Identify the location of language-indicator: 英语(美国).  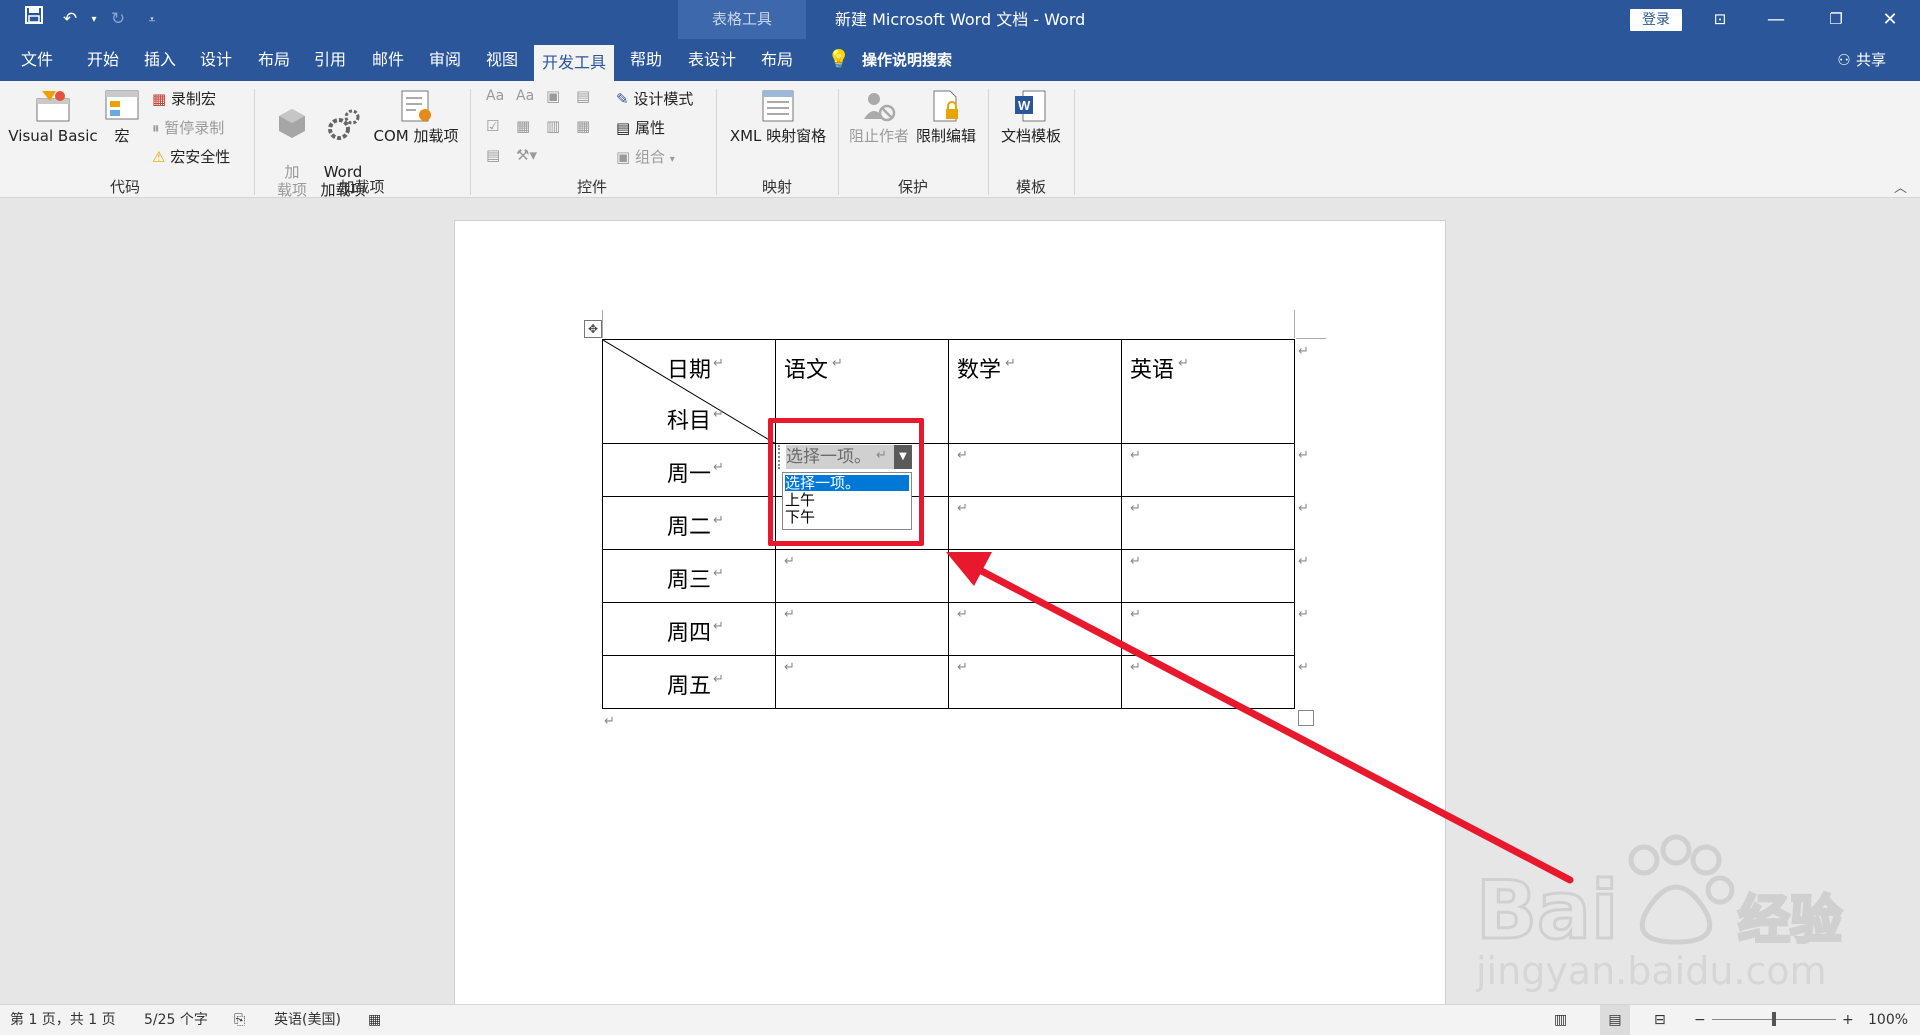
(307, 1020).